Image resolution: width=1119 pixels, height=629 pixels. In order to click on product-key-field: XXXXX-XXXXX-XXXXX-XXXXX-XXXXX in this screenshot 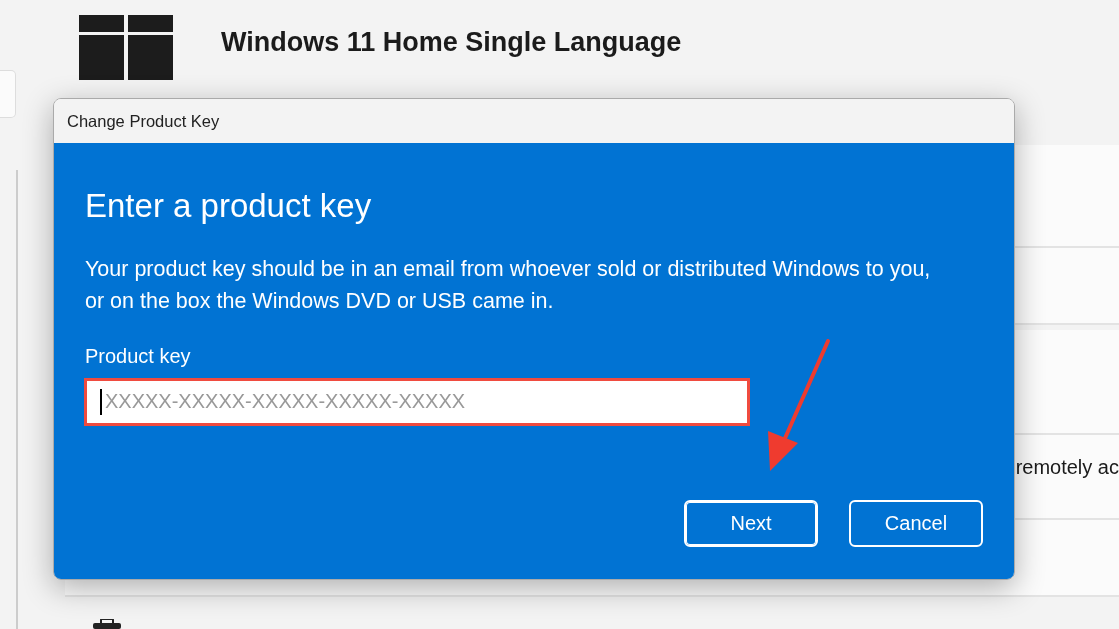, I will do `click(417, 401)`.